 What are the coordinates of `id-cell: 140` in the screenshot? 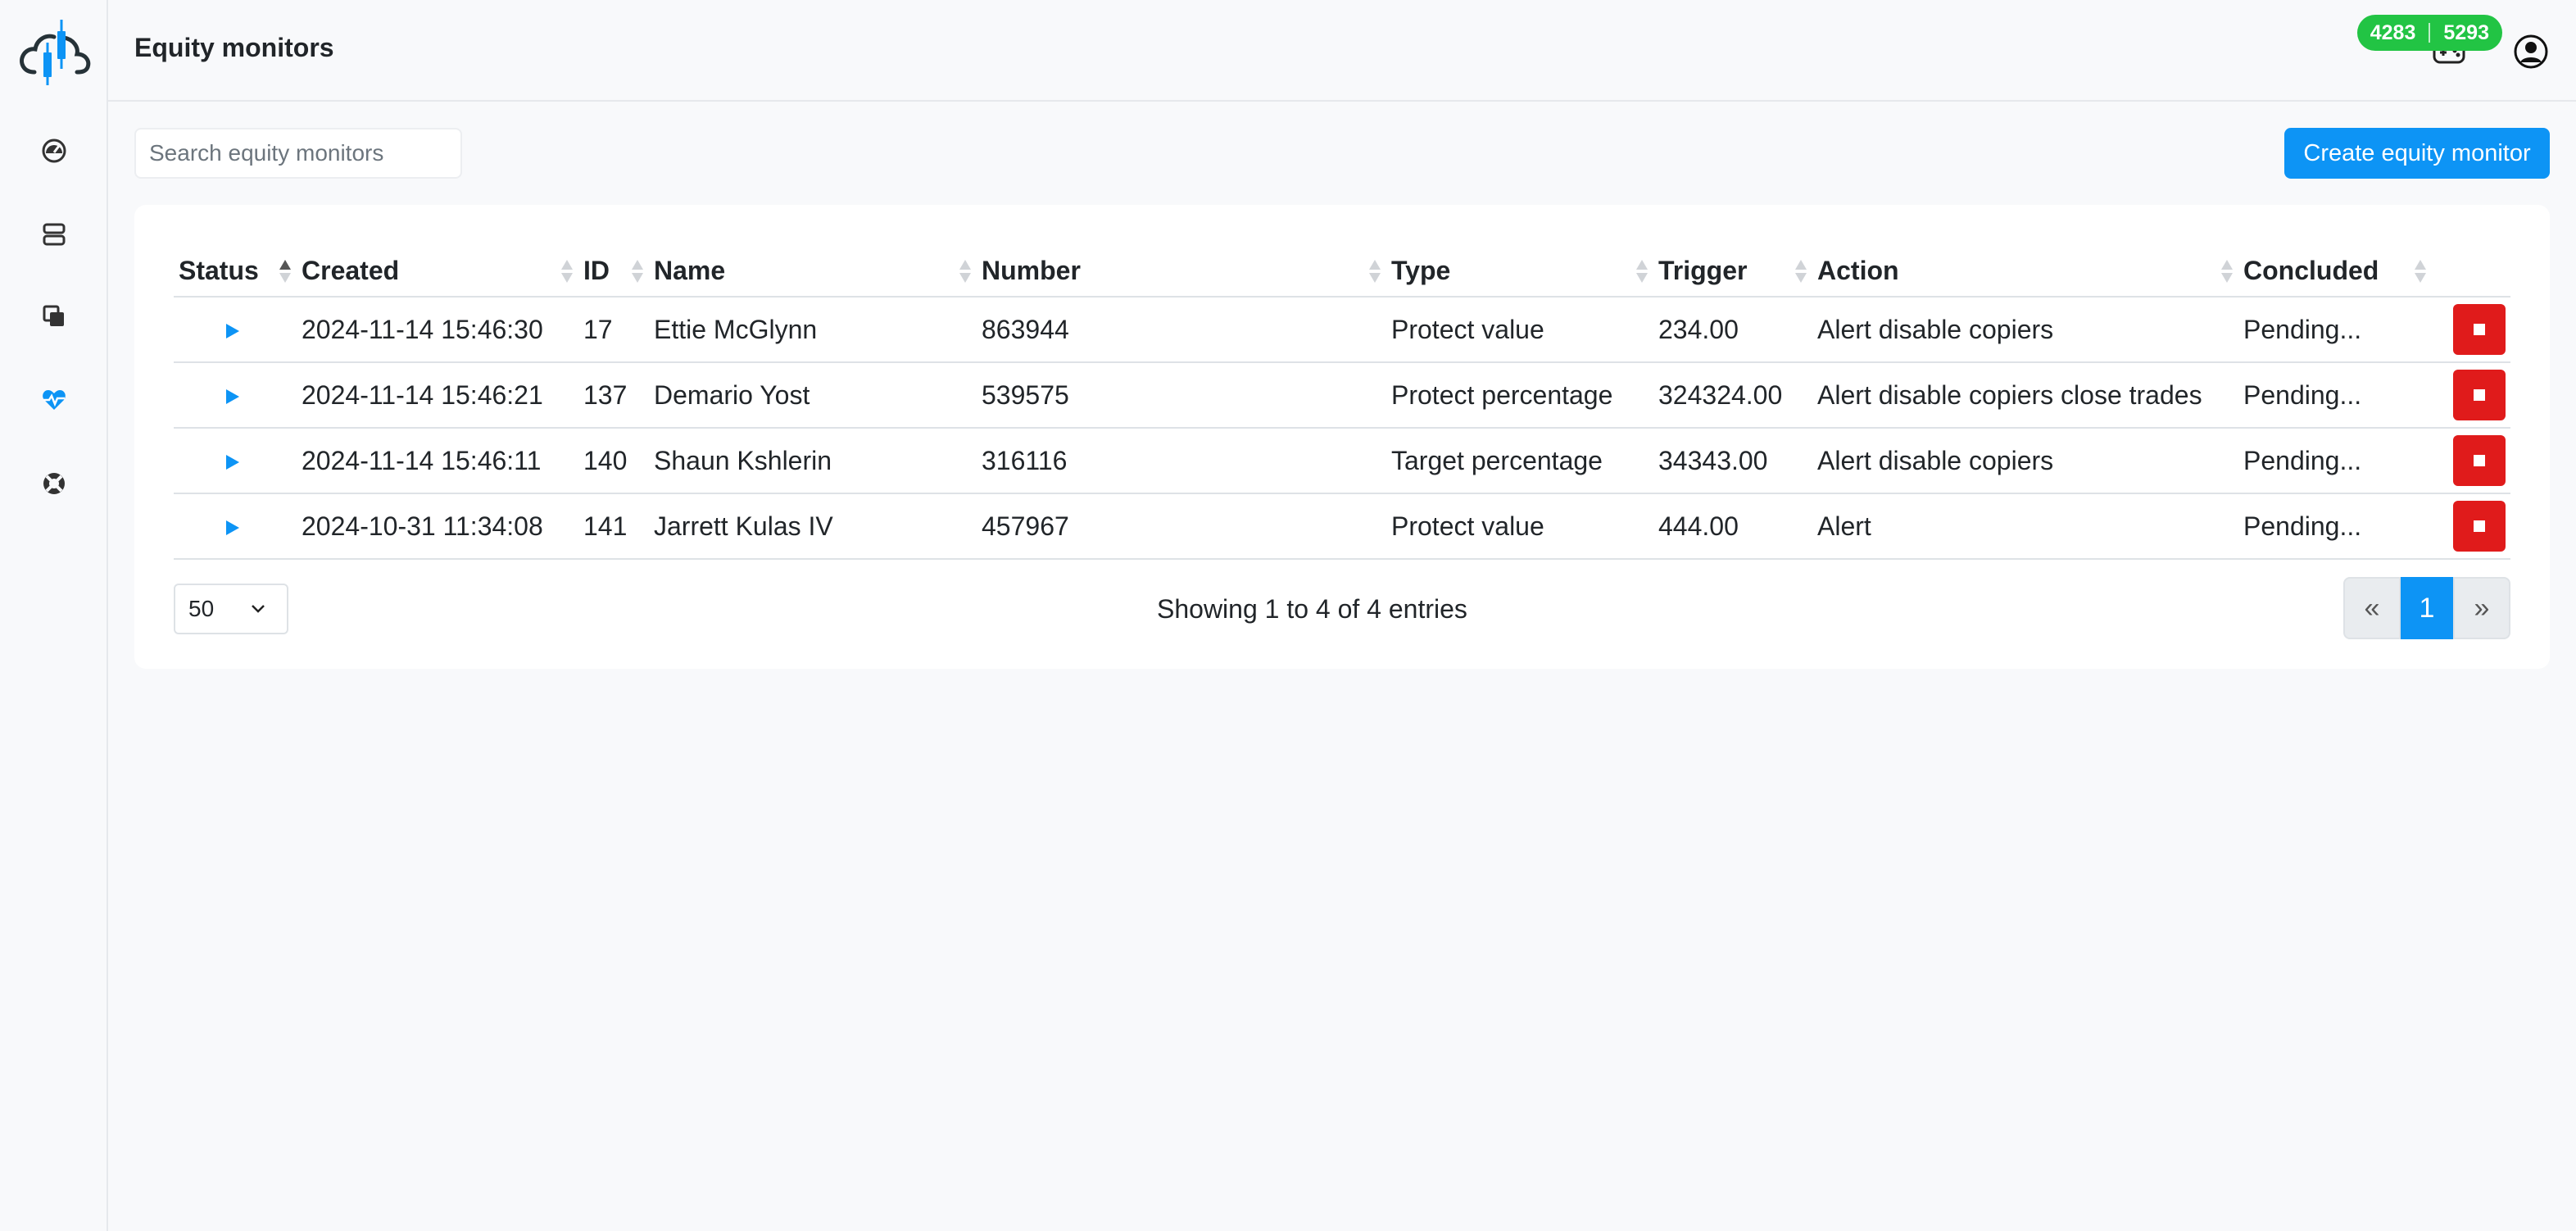 It's located at (613, 461).